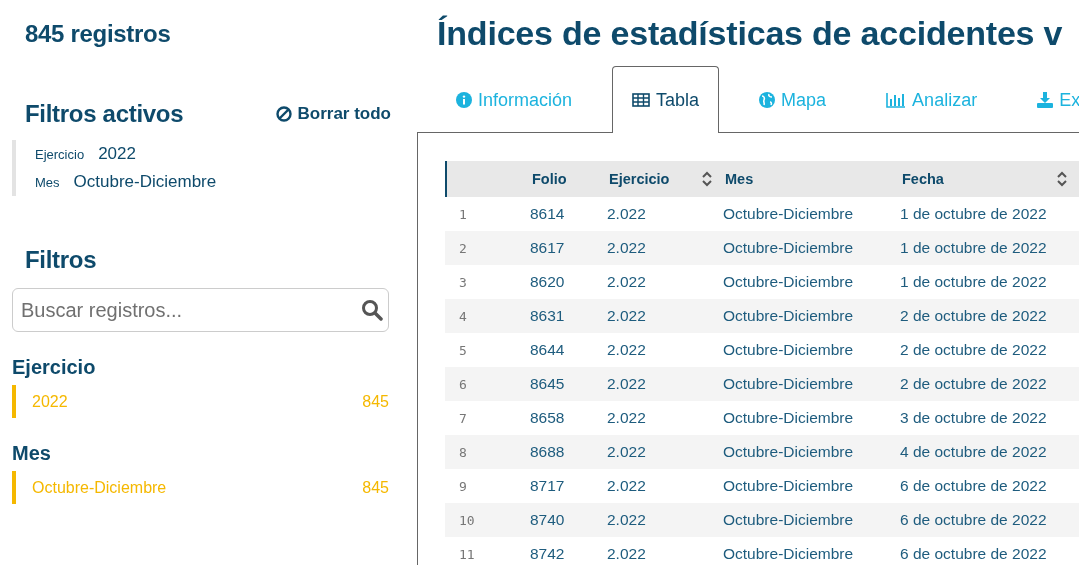 The image size is (1079, 565). I want to click on row-number: 5, so click(463, 350).